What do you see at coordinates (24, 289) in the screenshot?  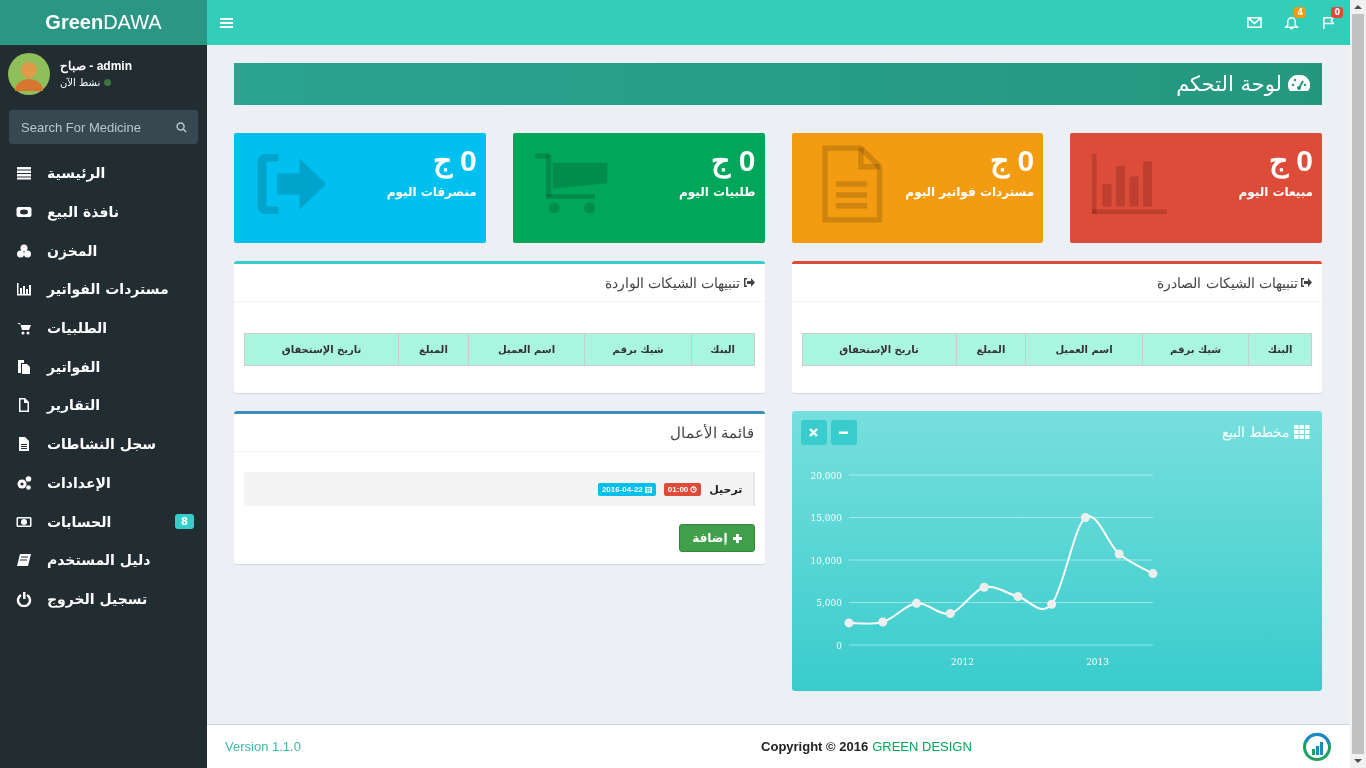 I see `bar-chart-icon` at bounding box center [24, 289].